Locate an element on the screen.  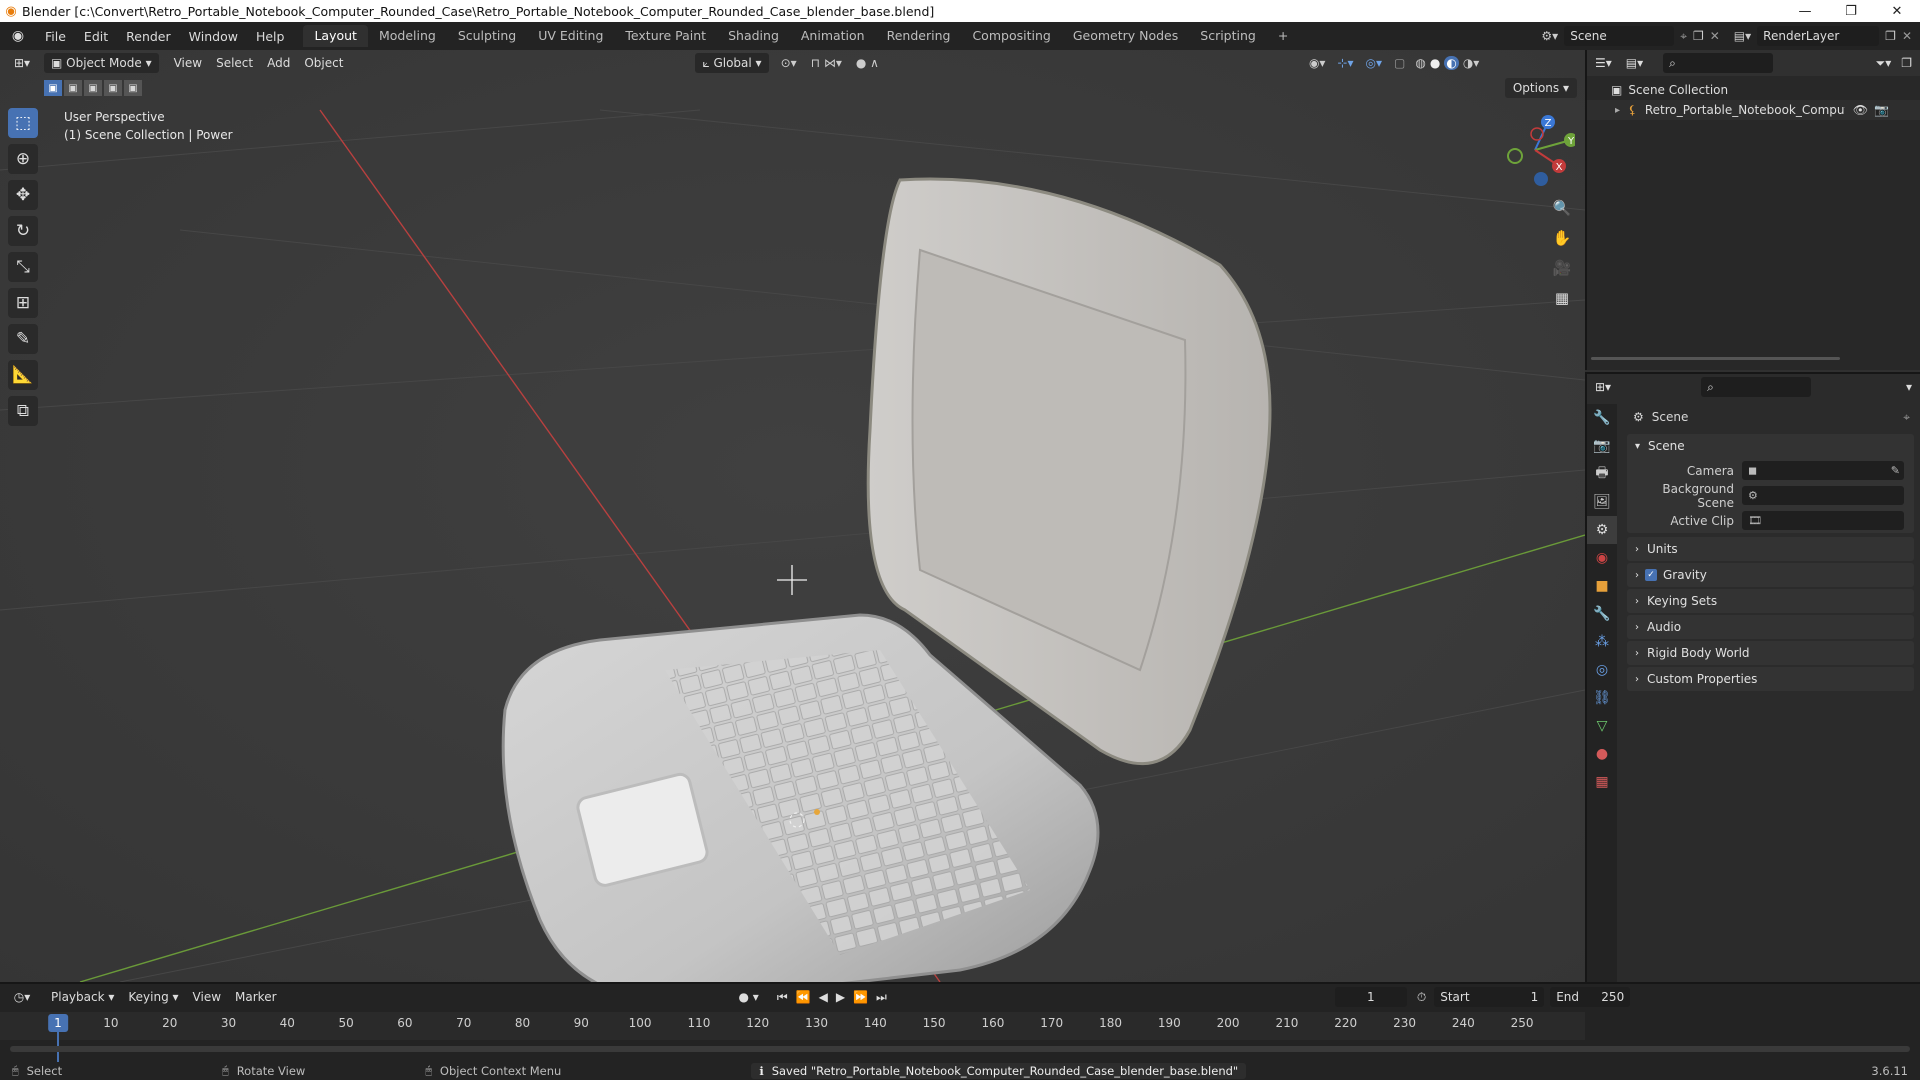
current-frame-field: 1 is located at coordinates (1370, 997).